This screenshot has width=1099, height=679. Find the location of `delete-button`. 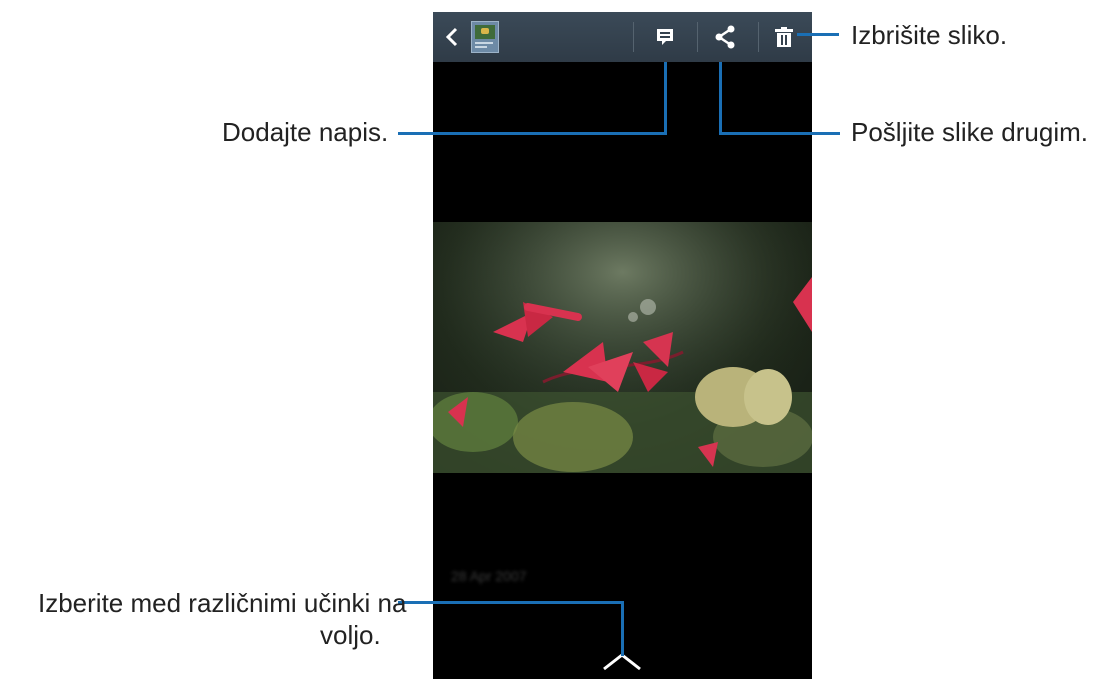

delete-button is located at coordinates (784, 37).